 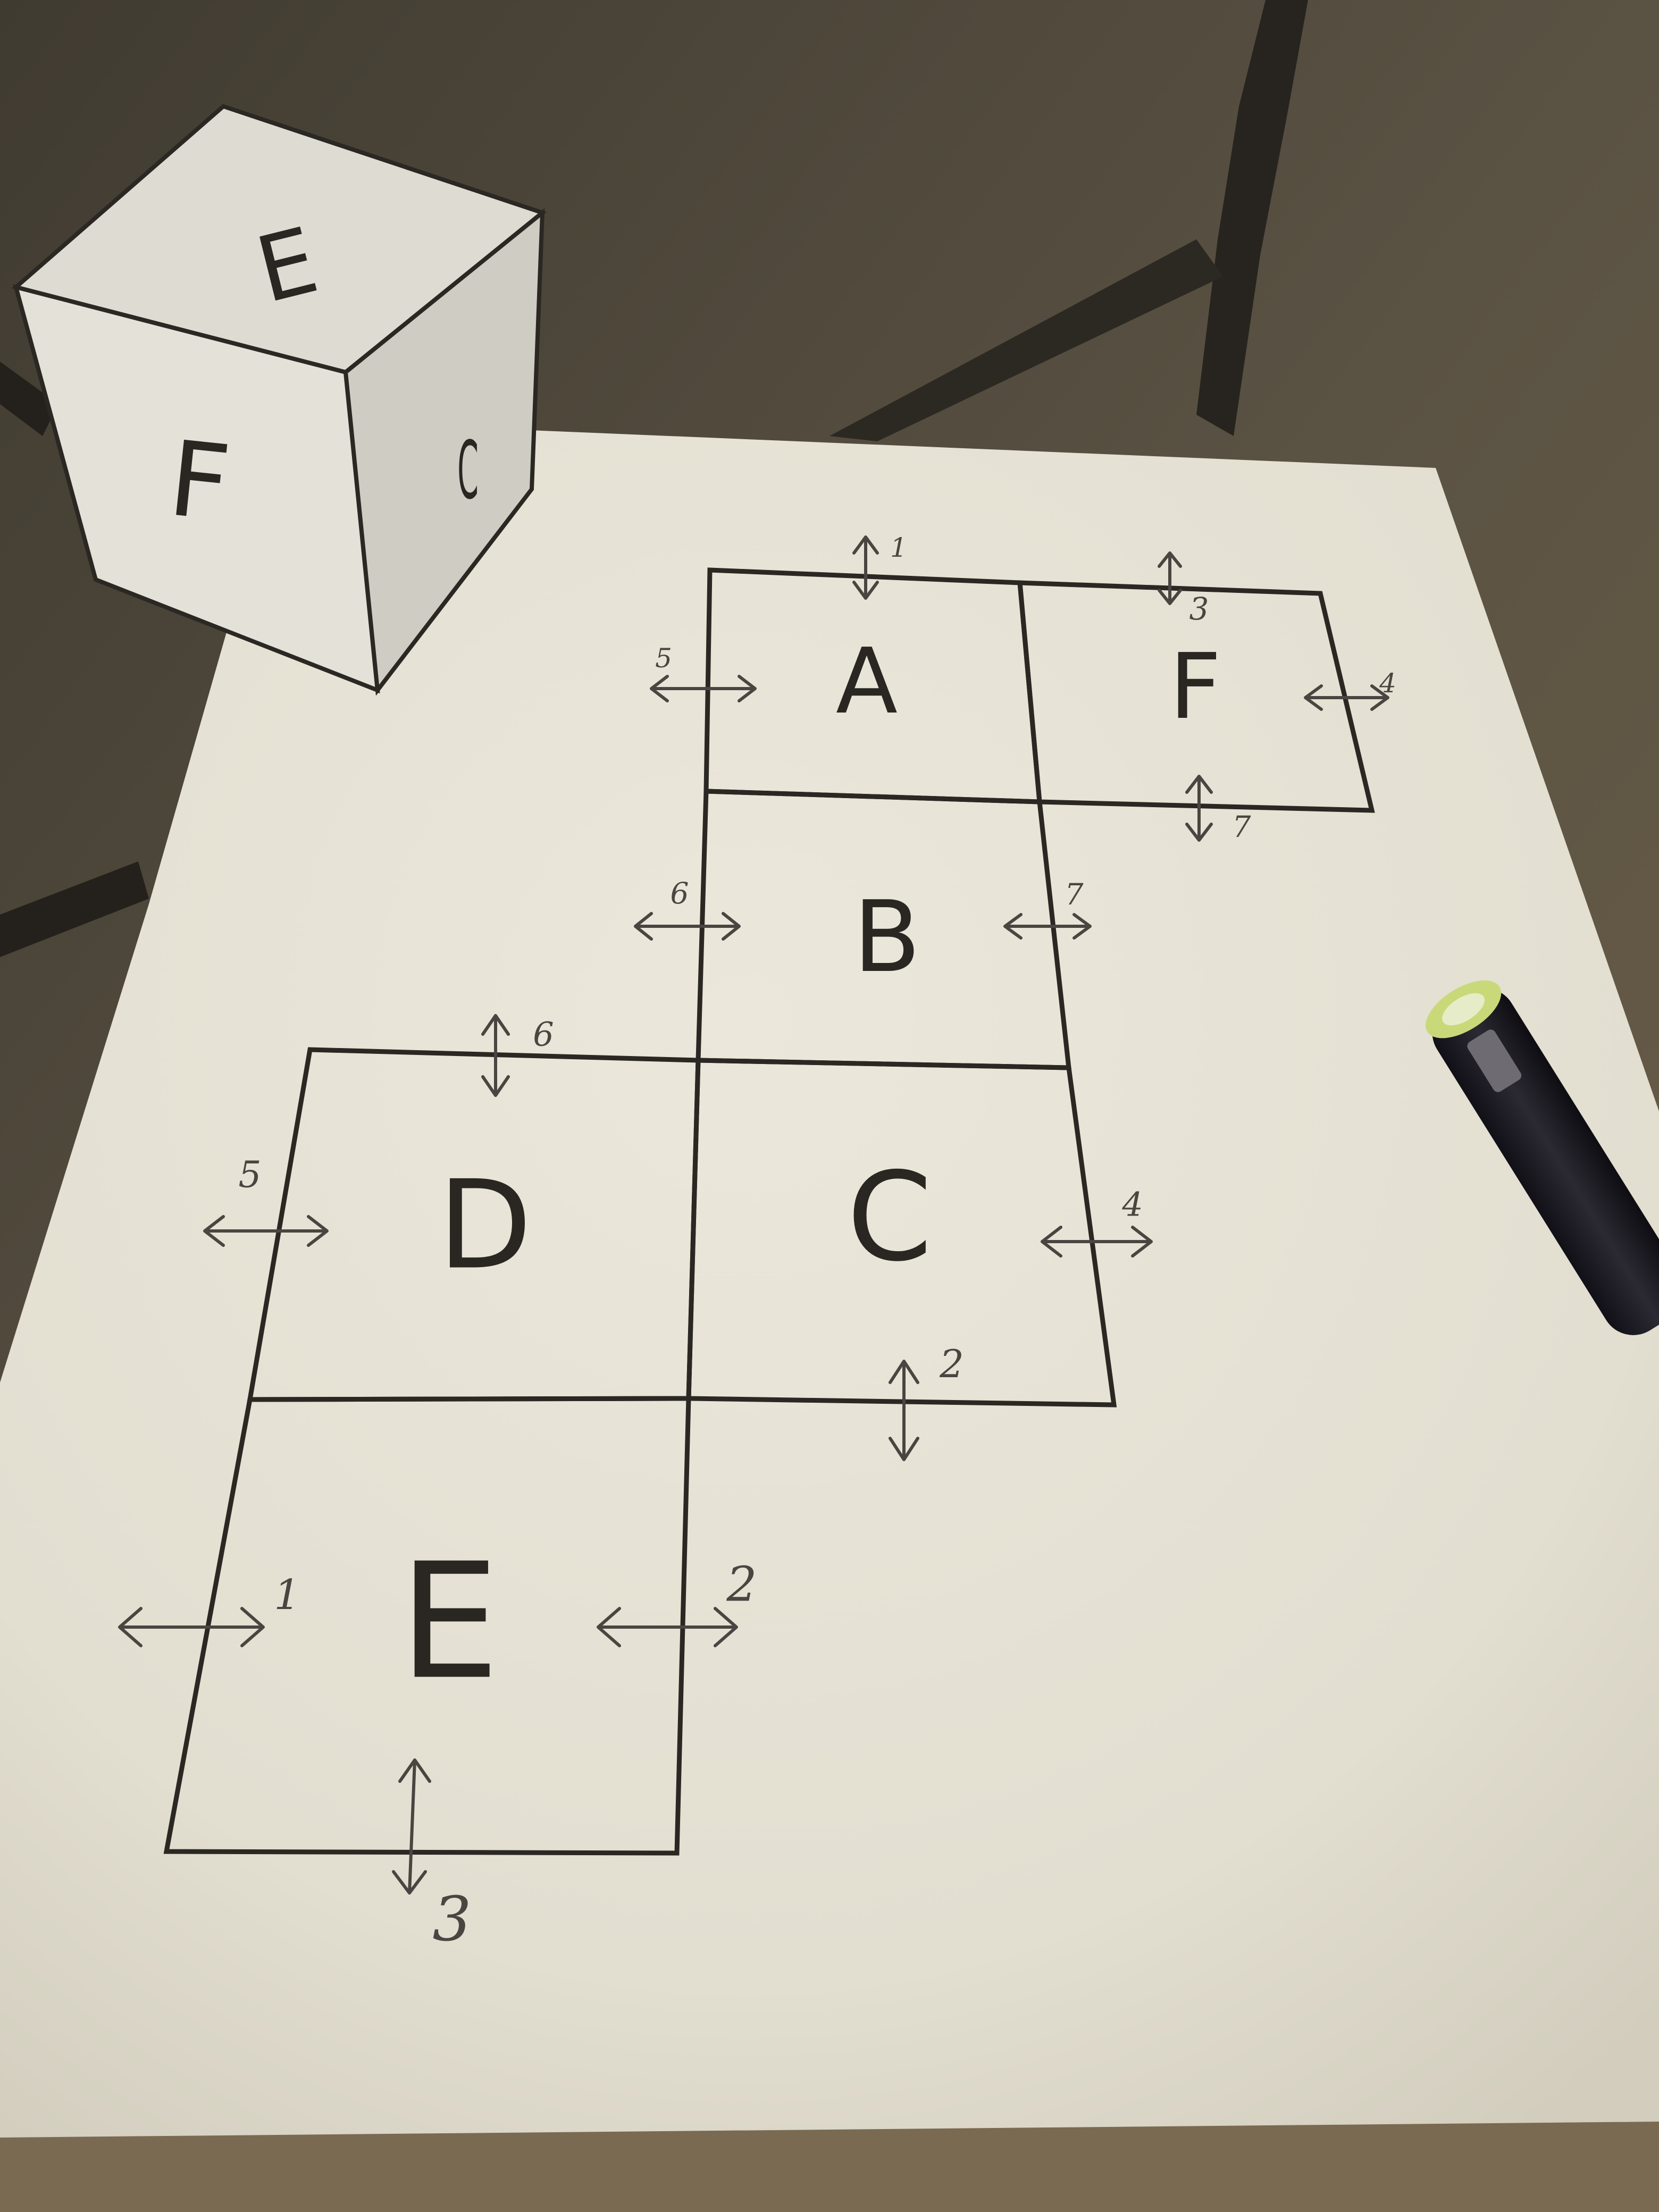 What do you see at coordinates (867, 681) in the screenshot?
I see `net-face-a: A` at bounding box center [867, 681].